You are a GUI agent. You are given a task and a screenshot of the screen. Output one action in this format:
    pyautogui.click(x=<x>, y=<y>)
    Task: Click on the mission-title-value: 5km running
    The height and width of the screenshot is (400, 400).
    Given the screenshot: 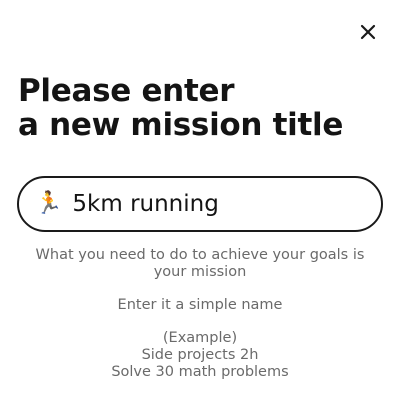 What is the action you would take?
    pyautogui.click(x=145, y=204)
    